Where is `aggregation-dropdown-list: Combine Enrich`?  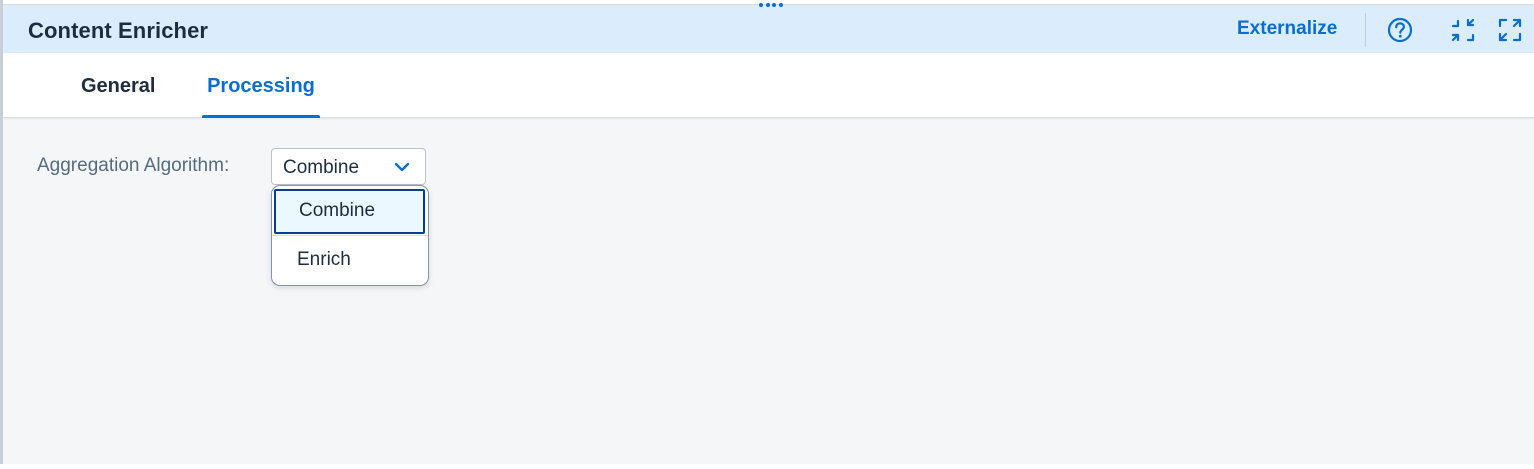
aggregation-dropdown-list: Combine Enrich is located at coordinates (350, 235).